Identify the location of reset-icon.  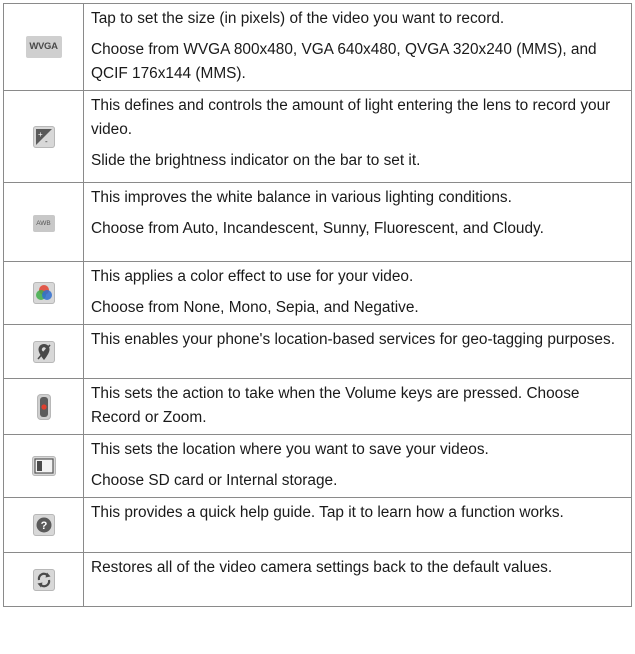
(43, 579).